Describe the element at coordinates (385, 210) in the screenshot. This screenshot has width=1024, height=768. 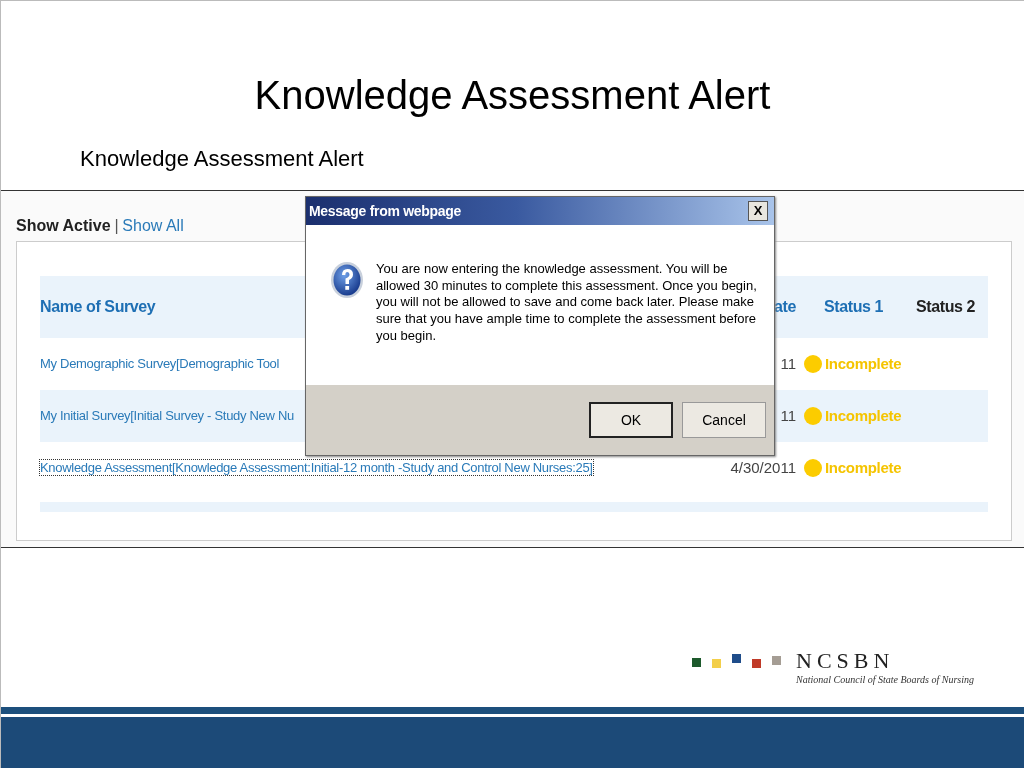
I see `dialog-title: Message from webpage` at that location.